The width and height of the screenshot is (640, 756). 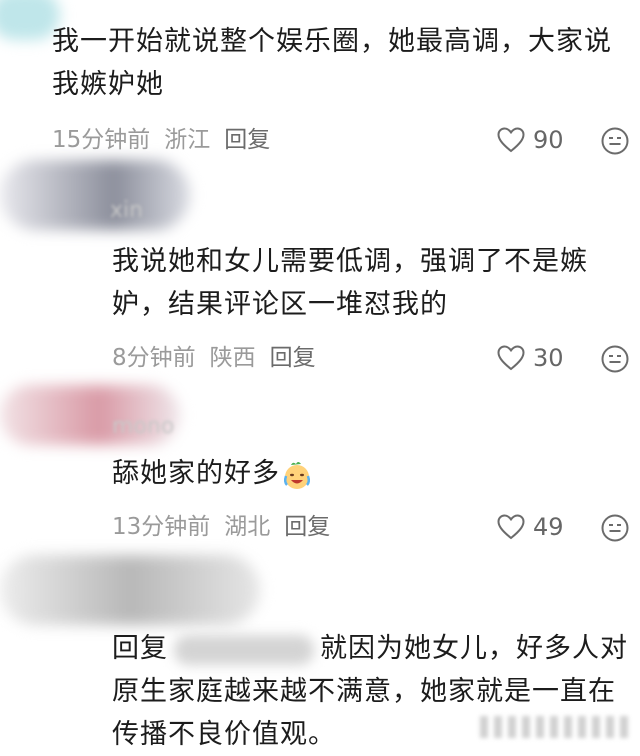 I want to click on comment-line: 我嫉妒她, so click(x=108, y=84).